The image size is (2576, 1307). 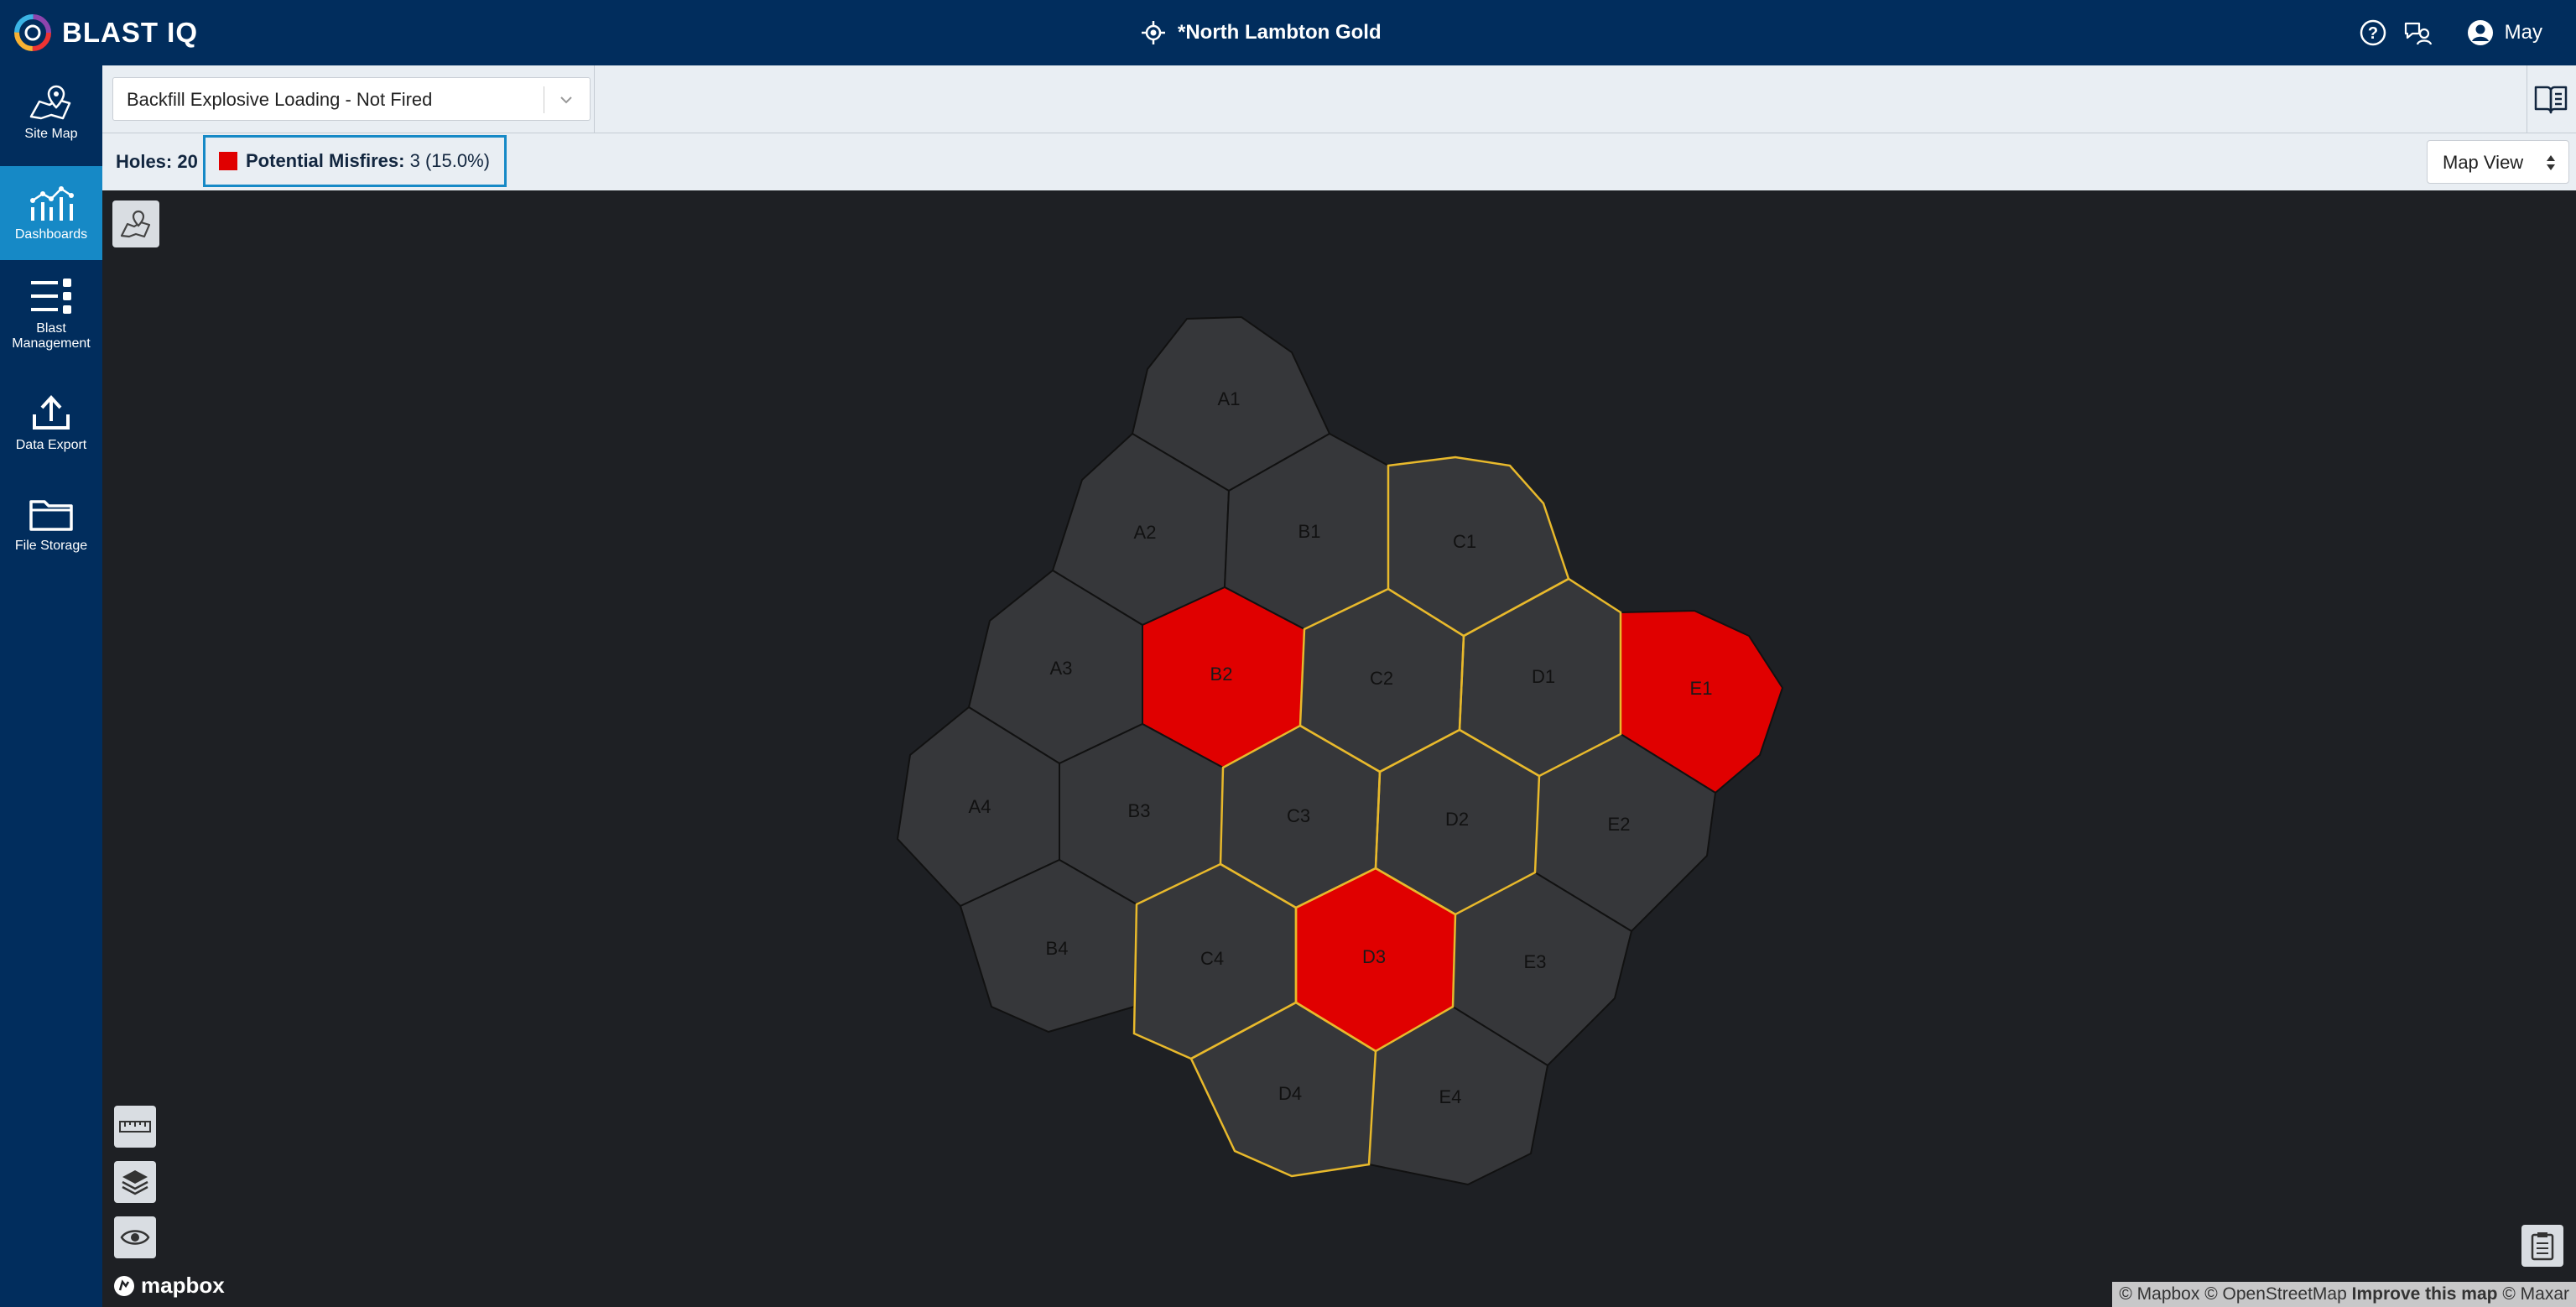 What do you see at coordinates (130, 32) in the screenshot?
I see `logo-text: BLAST IQ` at bounding box center [130, 32].